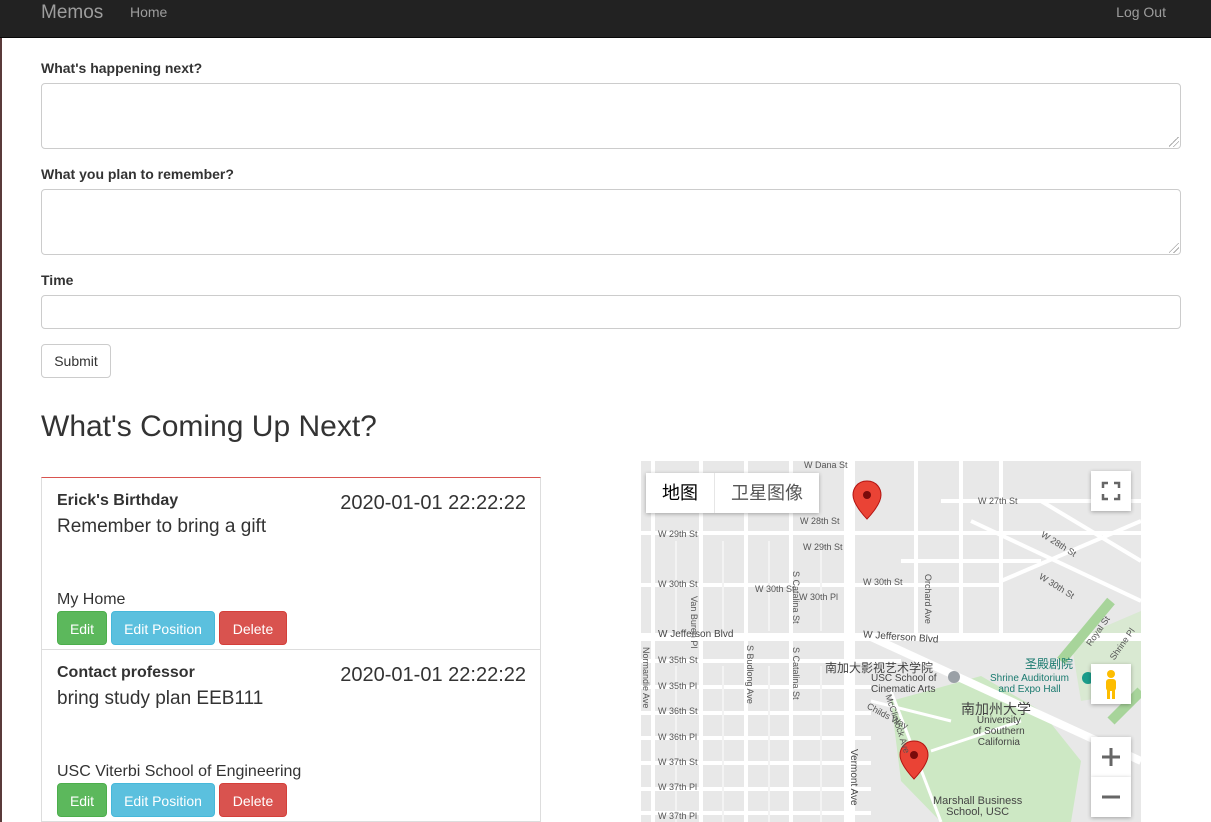  I want to click on memo-title: Contact professor, so click(126, 672).